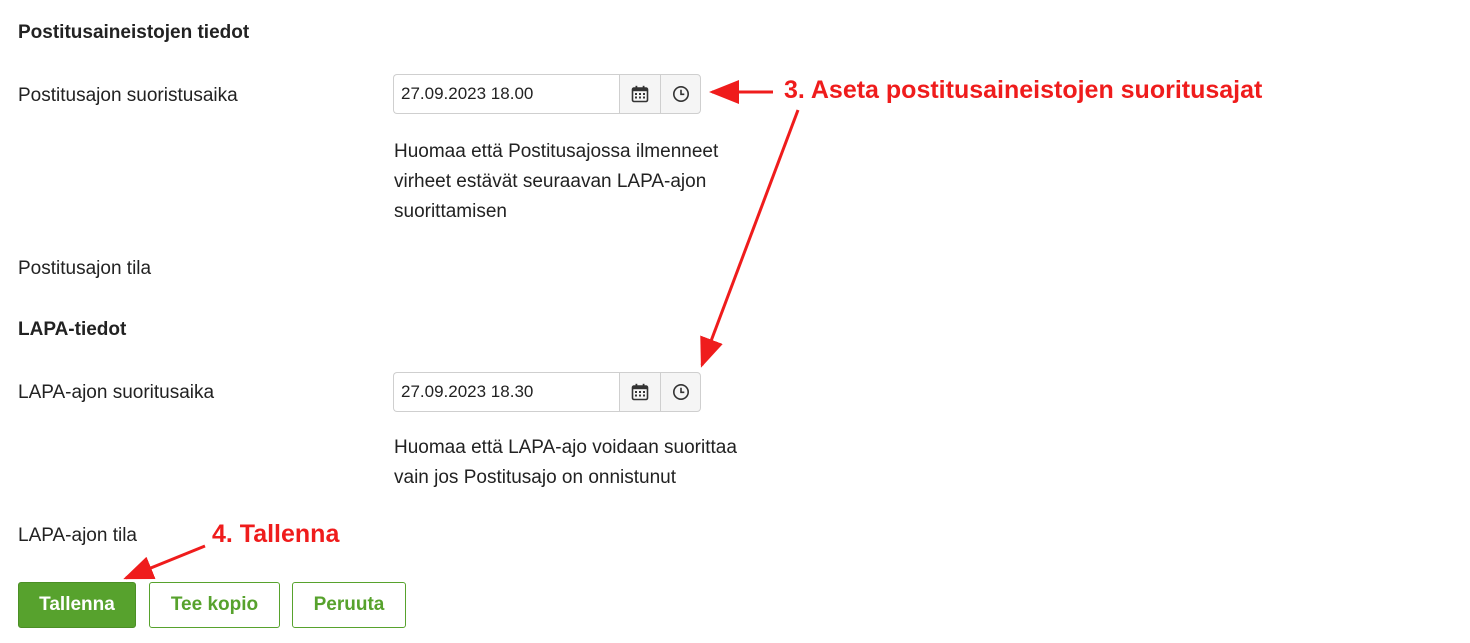 This screenshot has width=1470, height=643. What do you see at coordinates (276, 534) in the screenshot?
I see `annotation-step-4: 4. Tallenna` at bounding box center [276, 534].